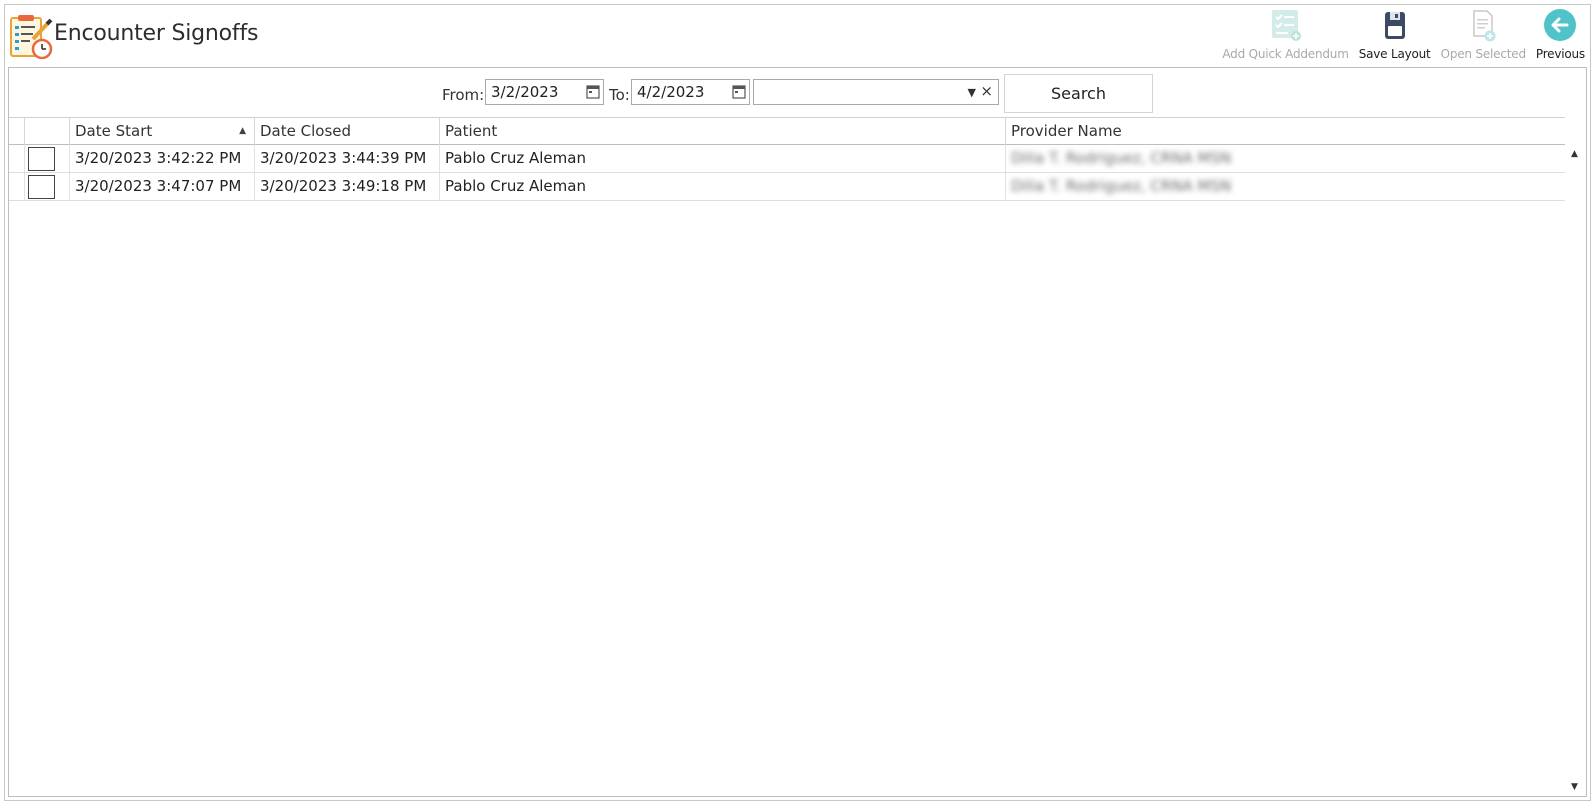  Describe the element at coordinates (876, 92) in the screenshot. I see `provider-combo: ▼ ×` at that location.